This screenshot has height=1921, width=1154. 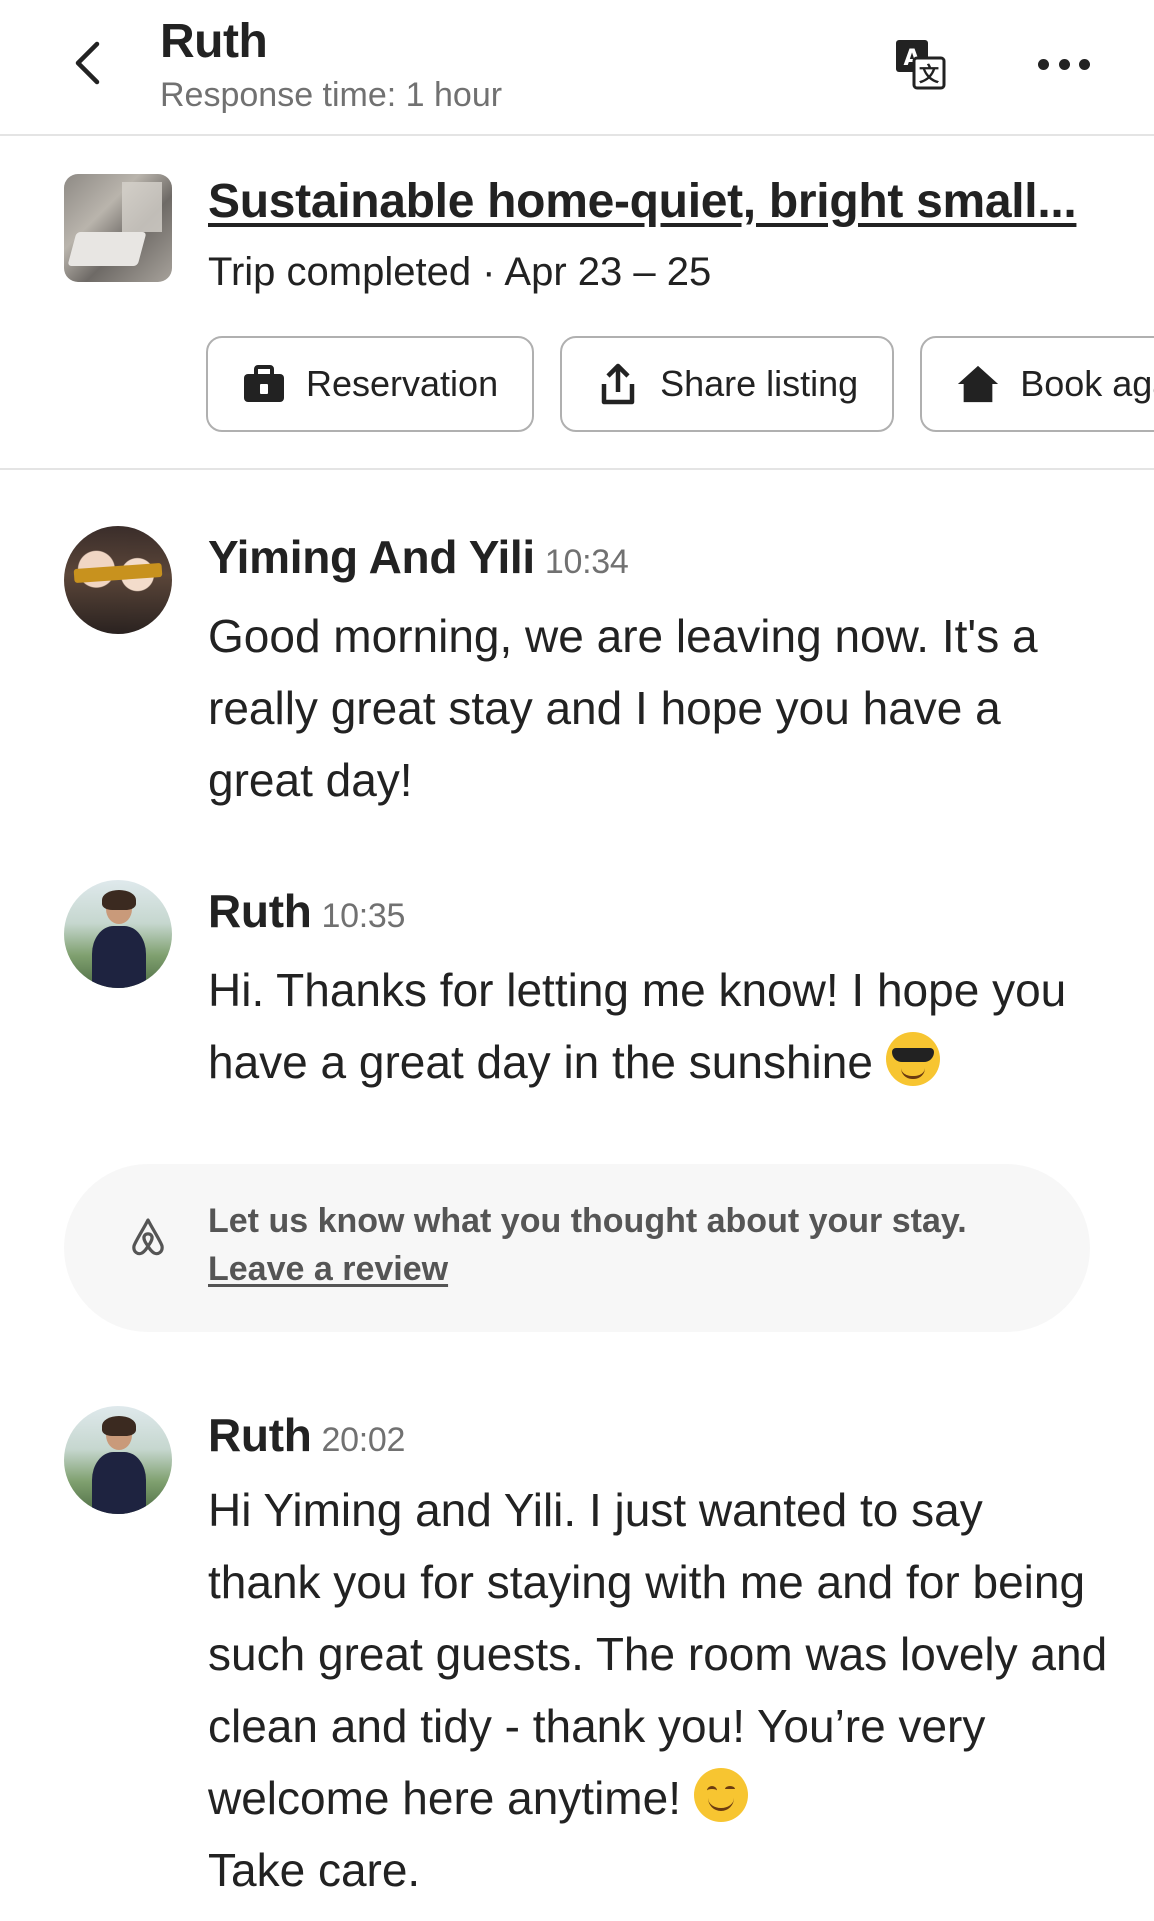 I want to click on message-sender: Ruth 20:02, so click(x=306, y=1435).